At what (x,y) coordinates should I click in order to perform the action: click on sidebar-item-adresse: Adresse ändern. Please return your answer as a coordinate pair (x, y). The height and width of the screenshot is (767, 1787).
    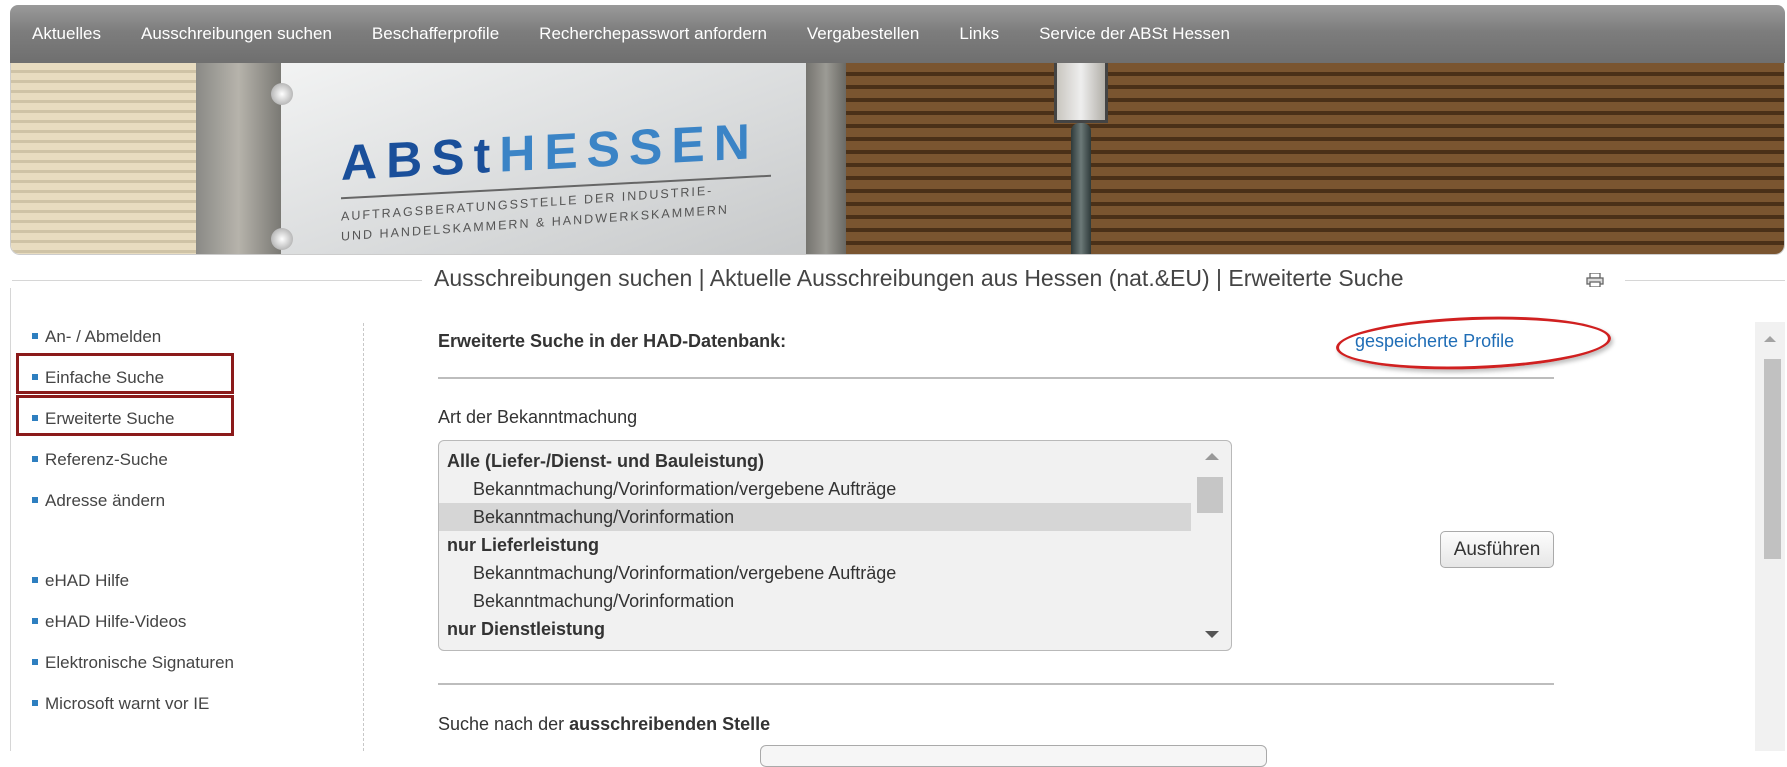
    Looking at the image, I should click on (97, 500).